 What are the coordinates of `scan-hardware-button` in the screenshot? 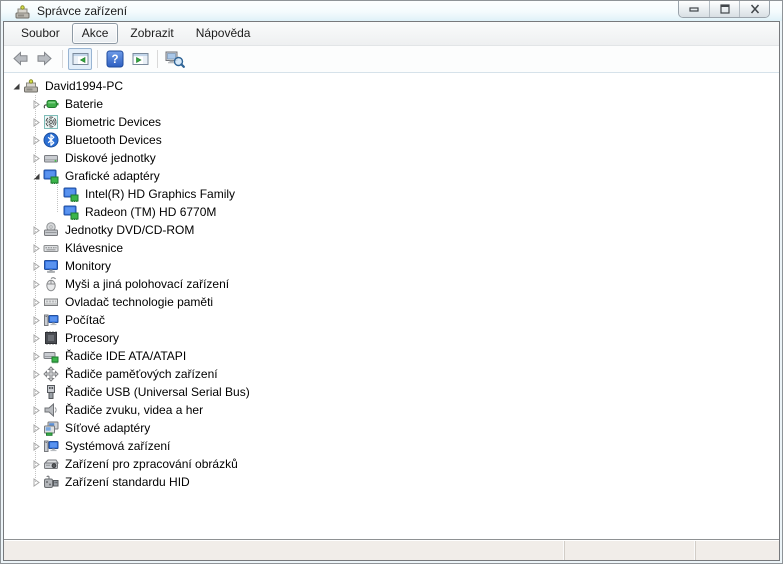 It's located at (175, 59).